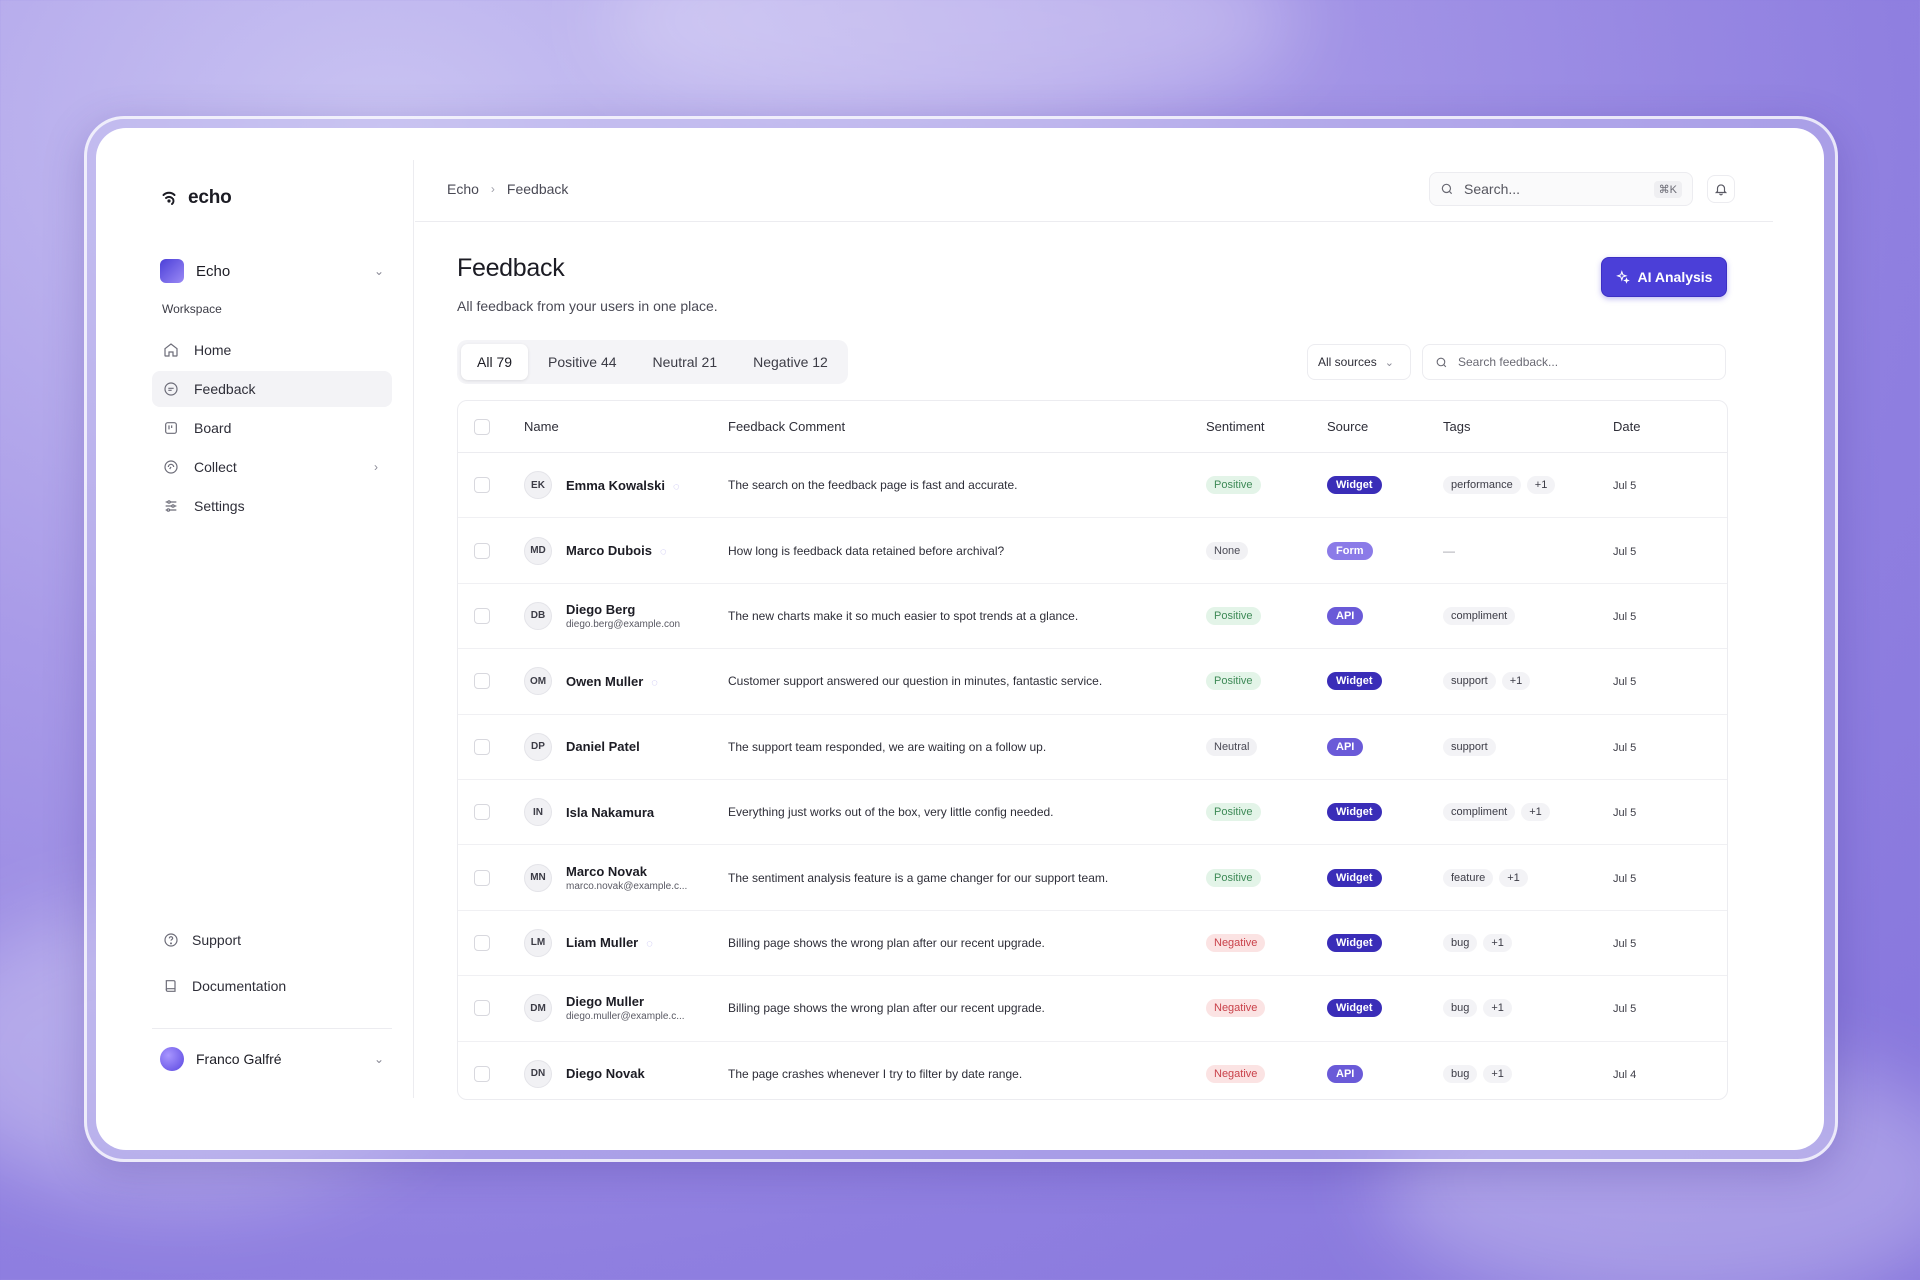 This screenshot has height=1280, width=1920. What do you see at coordinates (1667, 189) in the screenshot?
I see `search-shortcut: ⌘K` at bounding box center [1667, 189].